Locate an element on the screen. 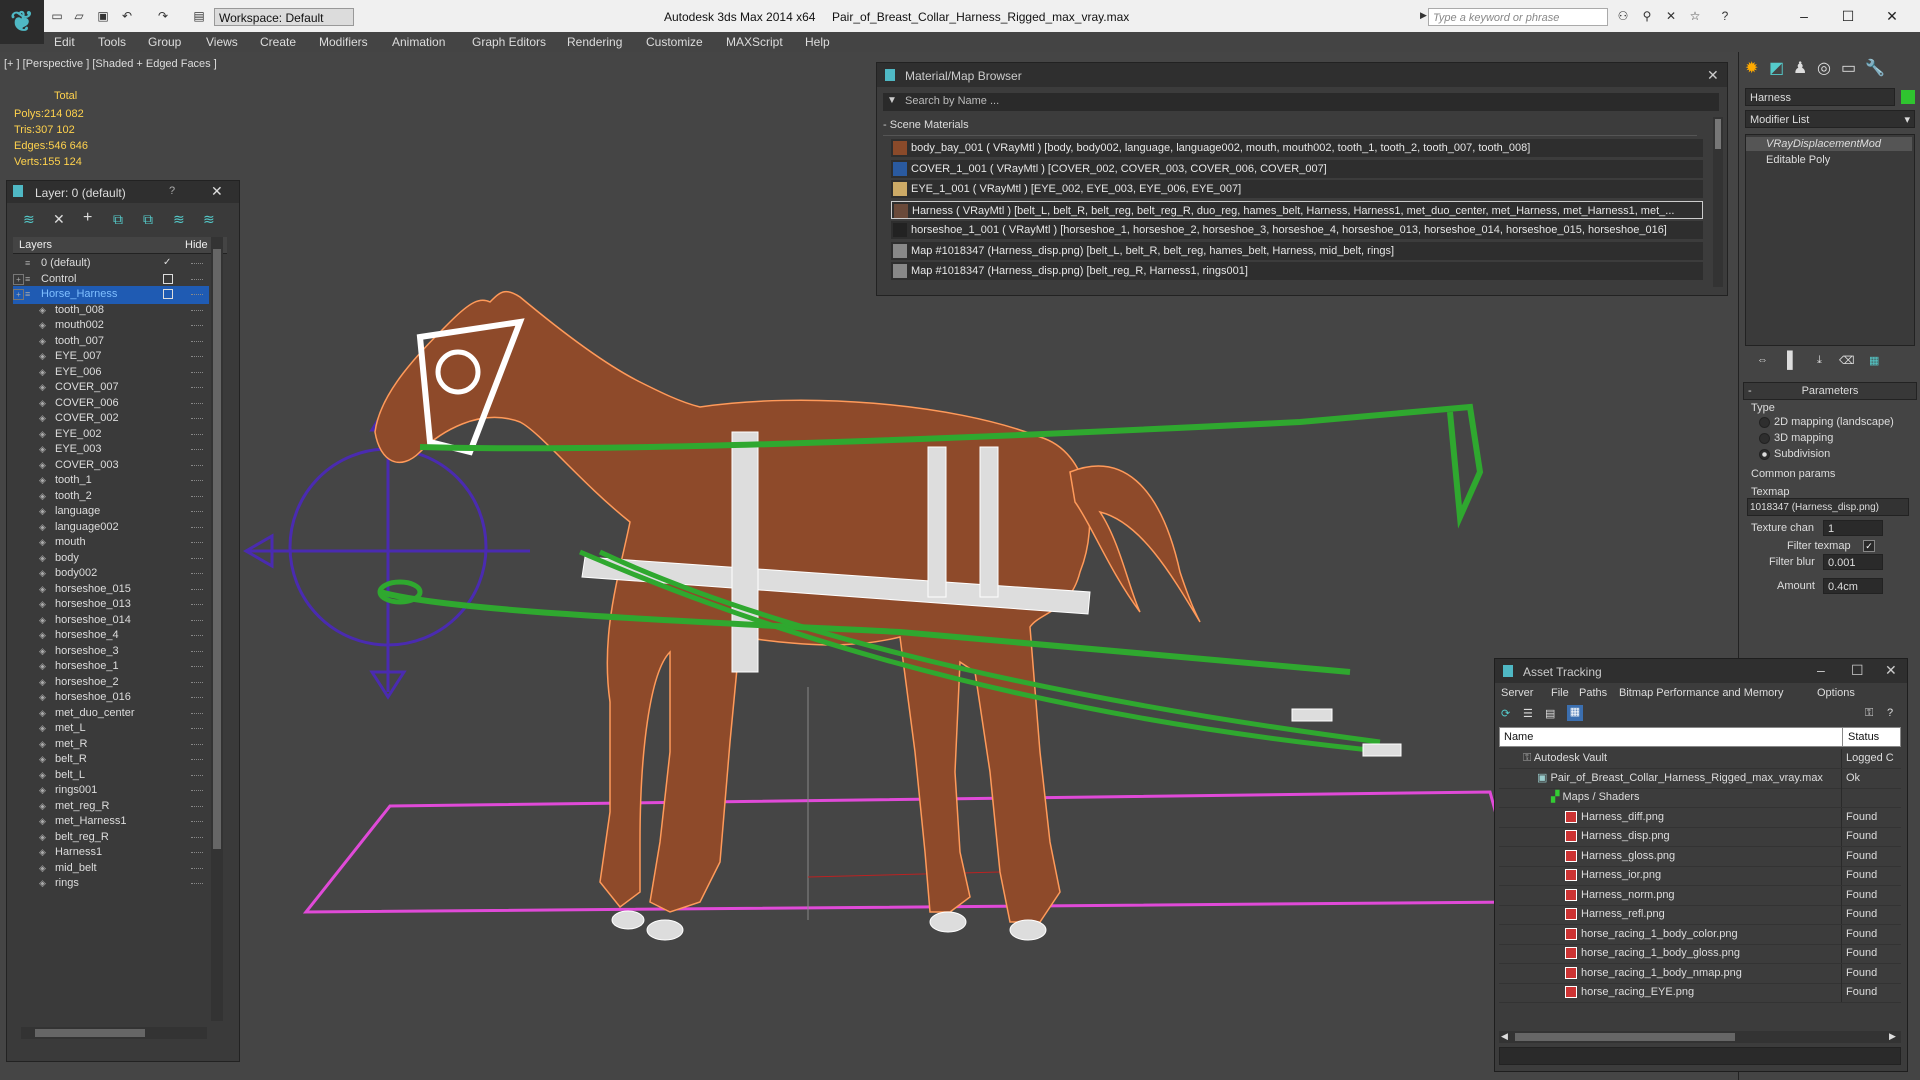 The width and height of the screenshot is (1920, 1080). asset-table-view-icon: ▦ is located at coordinates (1575, 713).